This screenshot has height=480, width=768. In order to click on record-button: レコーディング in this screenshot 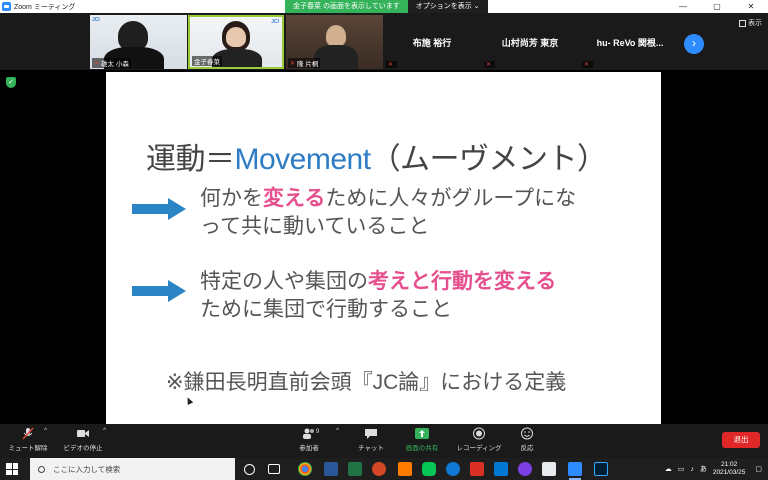, I will do `click(479, 439)`.